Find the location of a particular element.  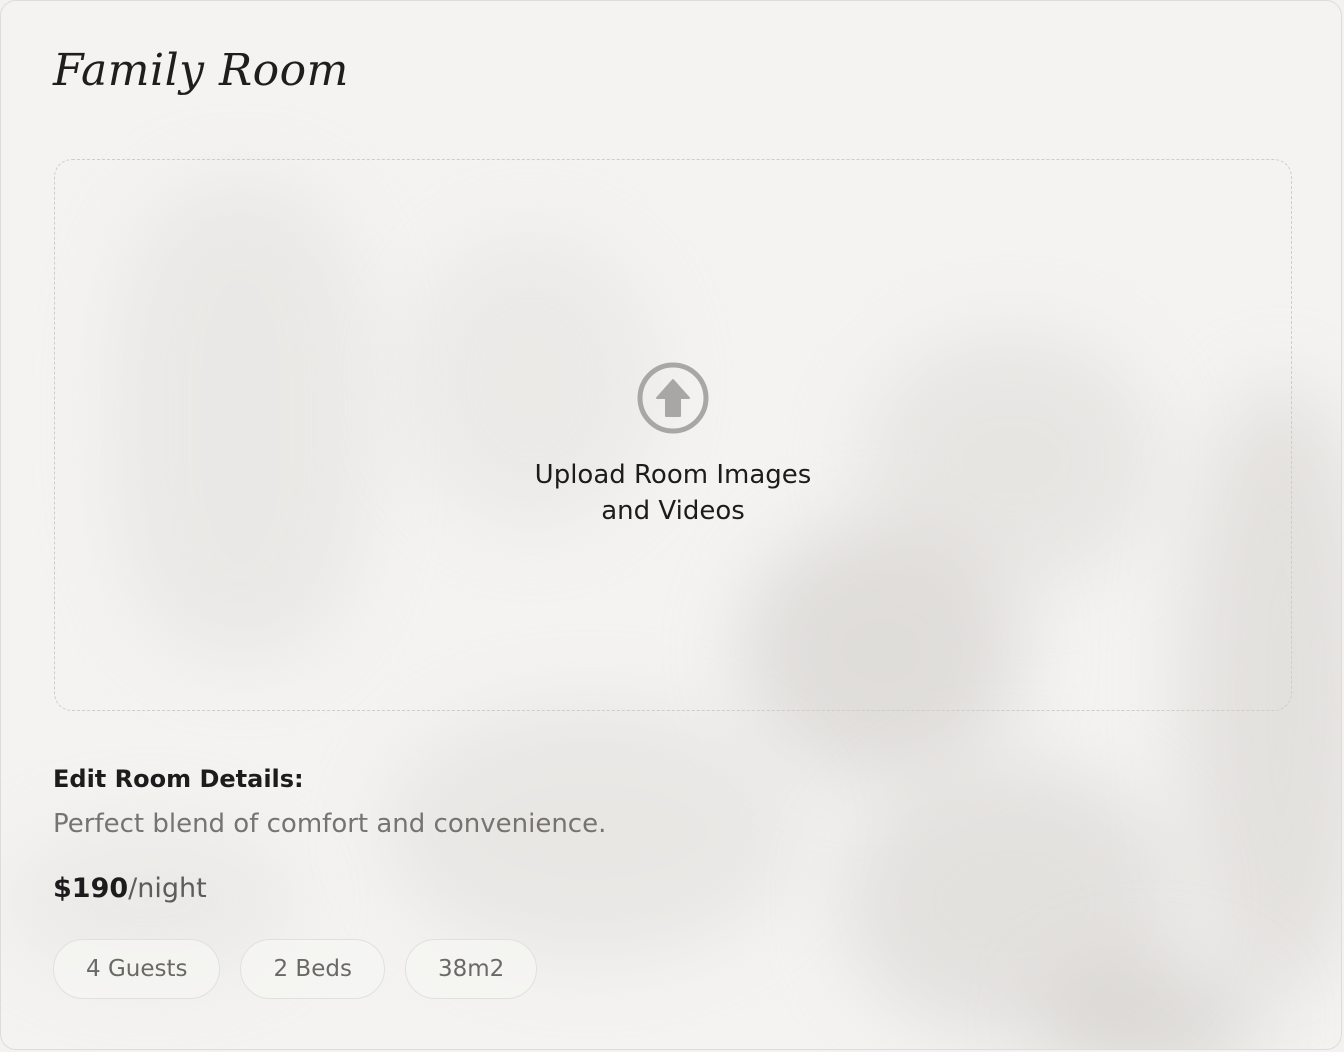

room-title: Family Room is located at coordinates (201, 70).